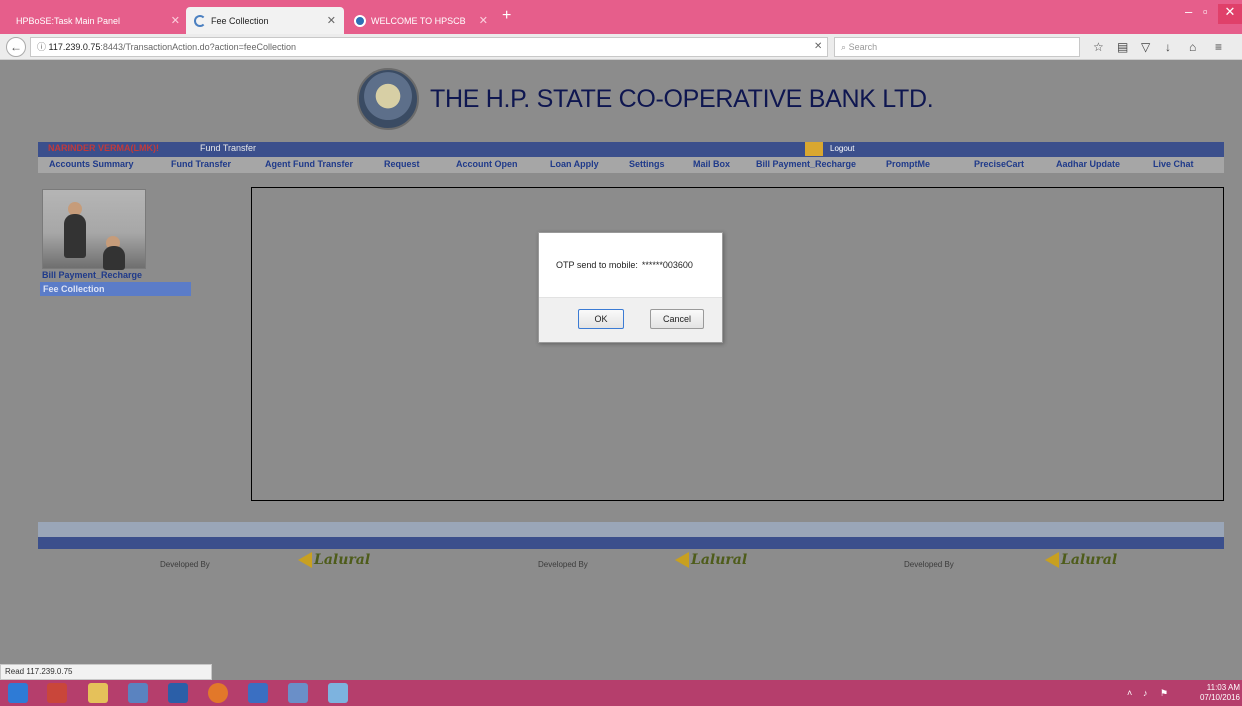 The height and width of the screenshot is (706, 1242). What do you see at coordinates (74, 47) in the screenshot?
I see `url-host: 117.239.0.75` at bounding box center [74, 47].